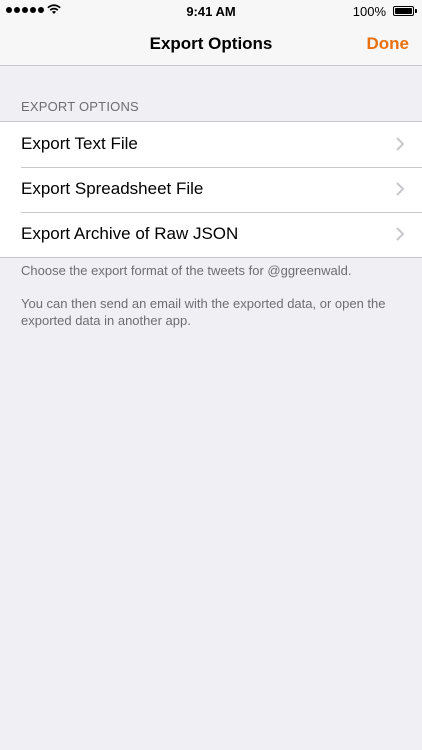 The height and width of the screenshot is (750, 422). Describe the element at coordinates (388, 44) in the screenshot. I see `done-button: Done` at that location.